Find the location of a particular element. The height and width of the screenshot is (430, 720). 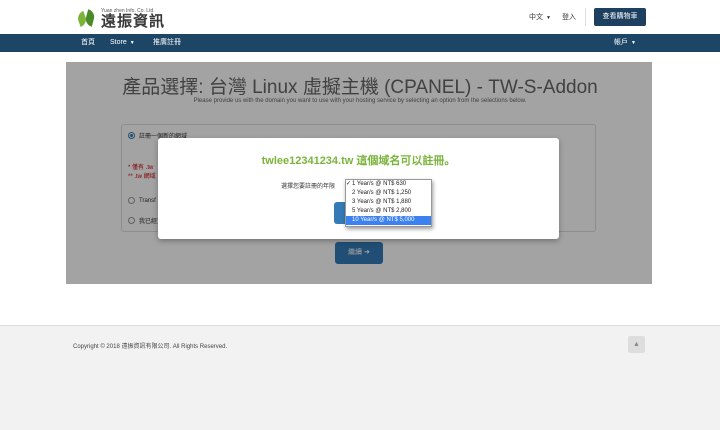

dropdown-option: 2 Year/s @ NT$ 1,250 is located at coordinates (388, 193).